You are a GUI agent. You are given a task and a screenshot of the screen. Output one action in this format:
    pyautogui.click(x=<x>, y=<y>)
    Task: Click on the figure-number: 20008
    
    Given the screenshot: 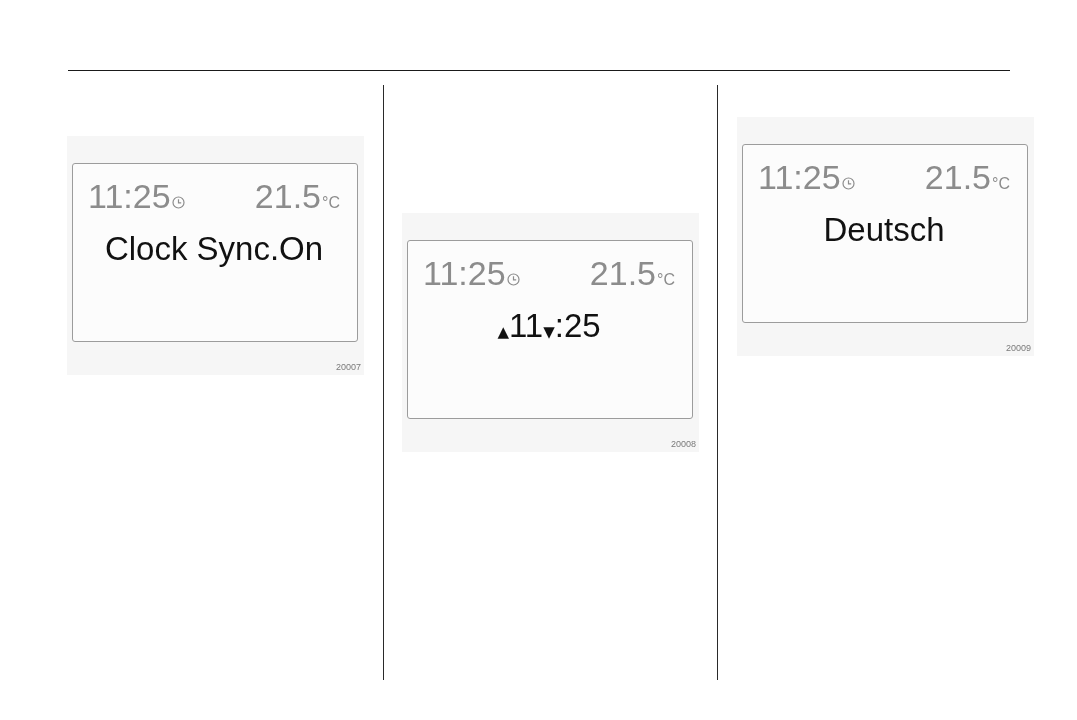 What is the action you would take?
    pyautogui.click(x=683, y=444)
    